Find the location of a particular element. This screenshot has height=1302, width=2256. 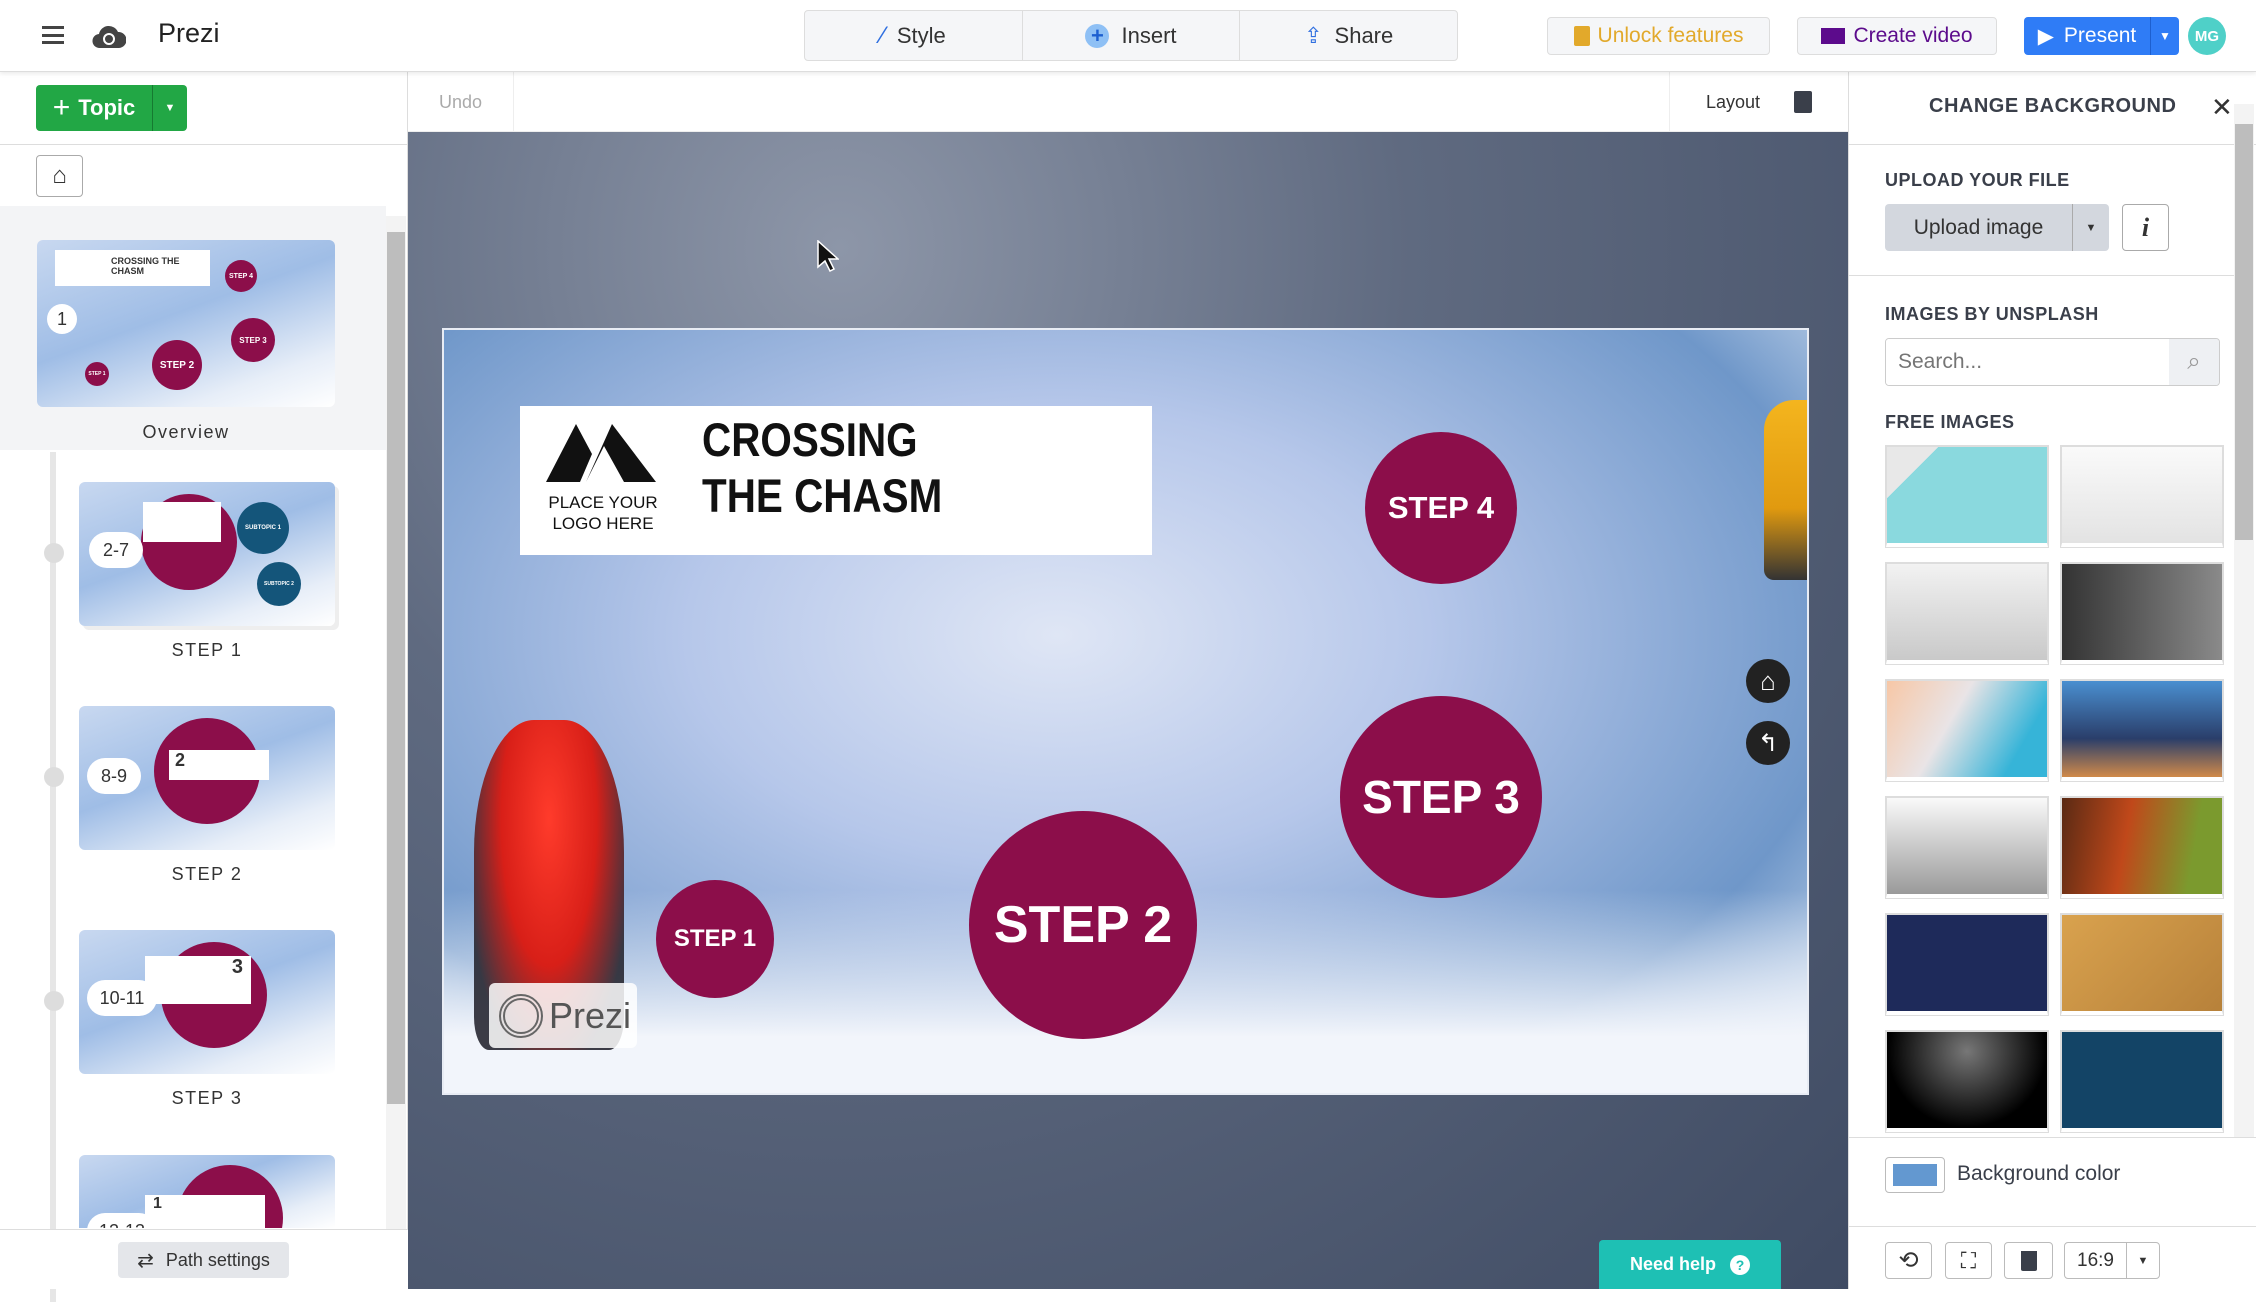

present-dropdown-icon: ▼ is located at coordinates (2165, 36).